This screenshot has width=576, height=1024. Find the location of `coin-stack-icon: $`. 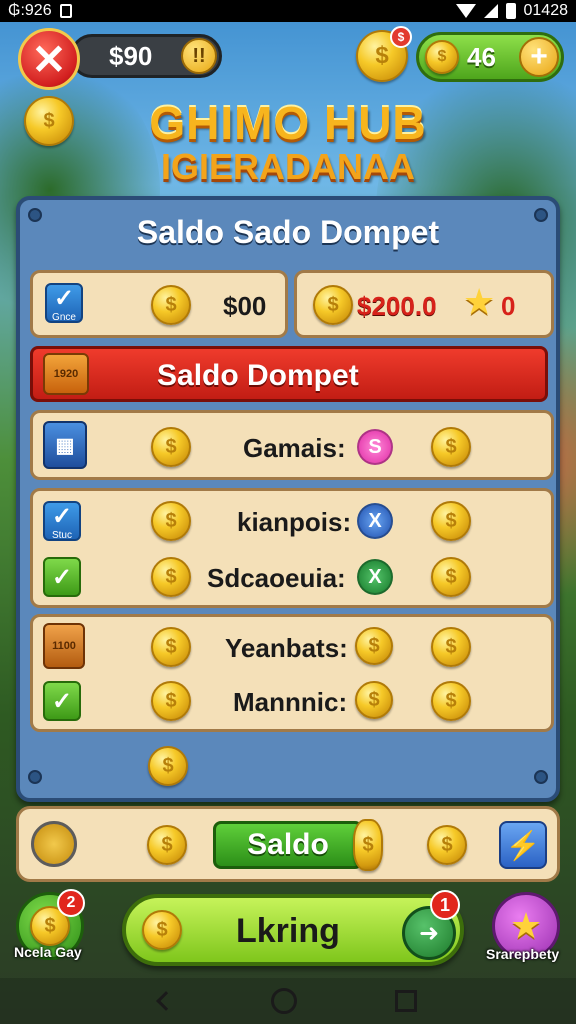

coin-stack-icon: $ is located at coordinates (368, 845).